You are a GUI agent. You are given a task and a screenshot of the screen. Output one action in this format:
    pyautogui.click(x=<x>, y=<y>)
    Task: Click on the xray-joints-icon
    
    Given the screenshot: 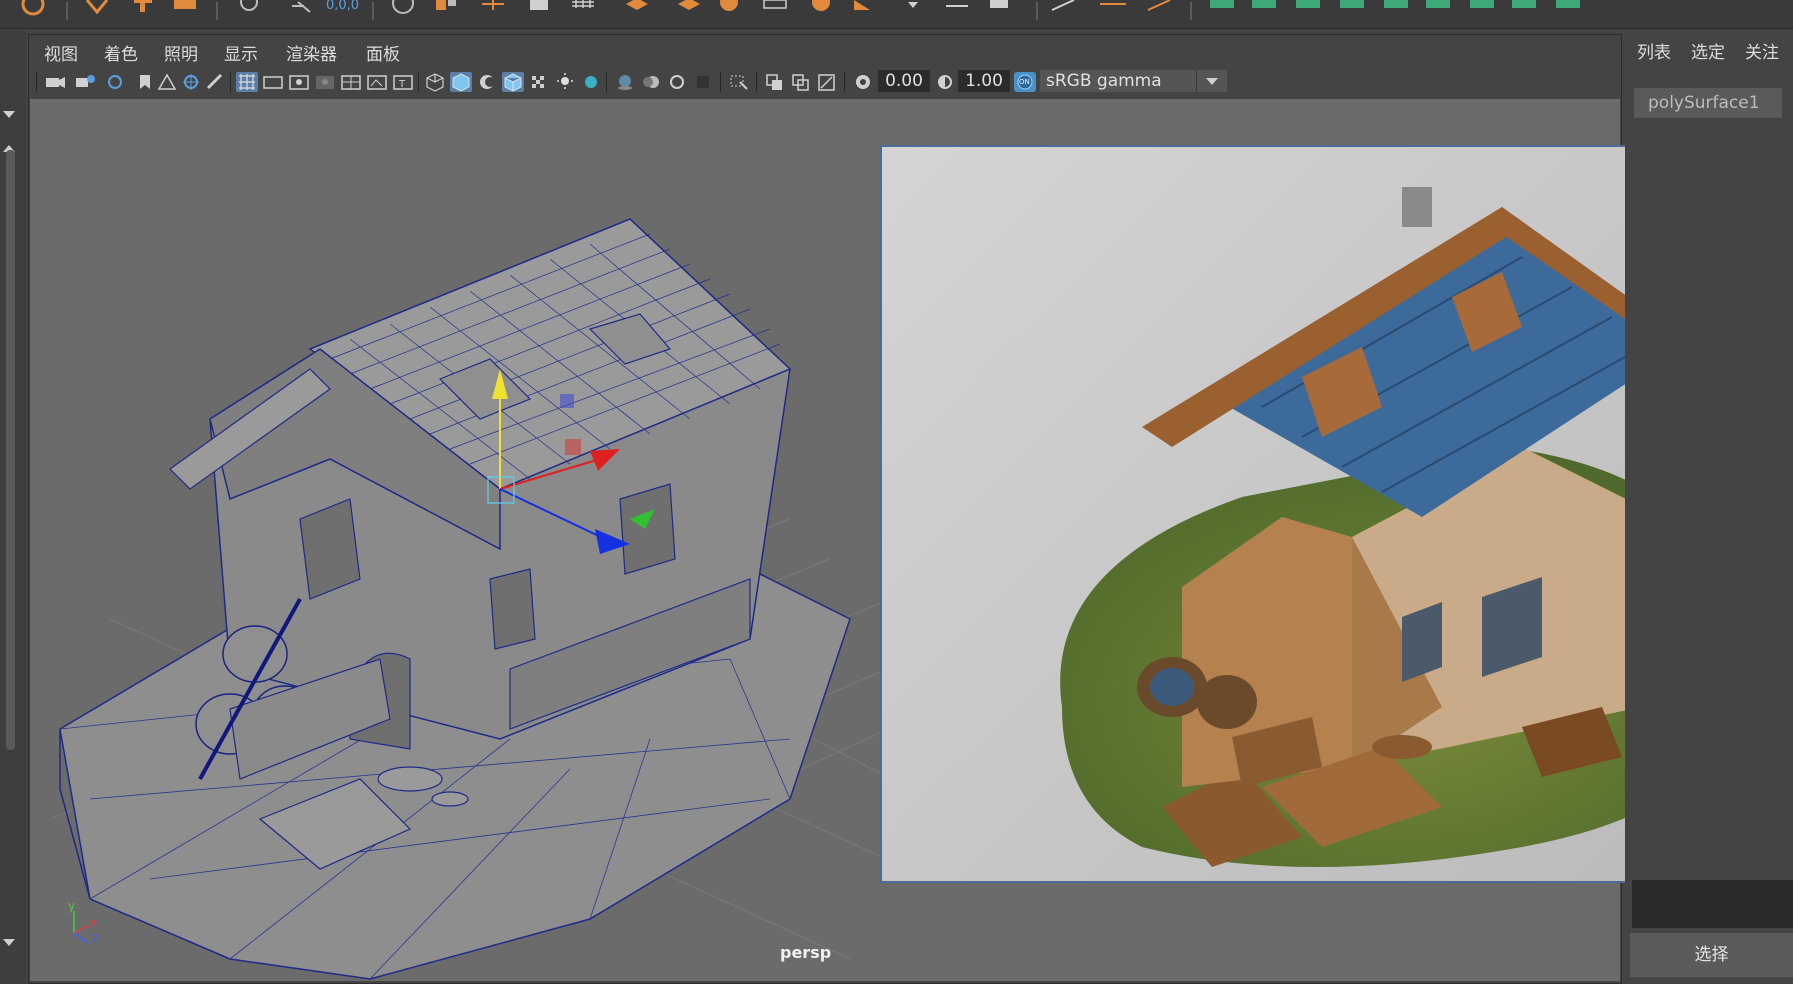 What is the action you would take?
    pyautogui.click(x=801, y=82)
    